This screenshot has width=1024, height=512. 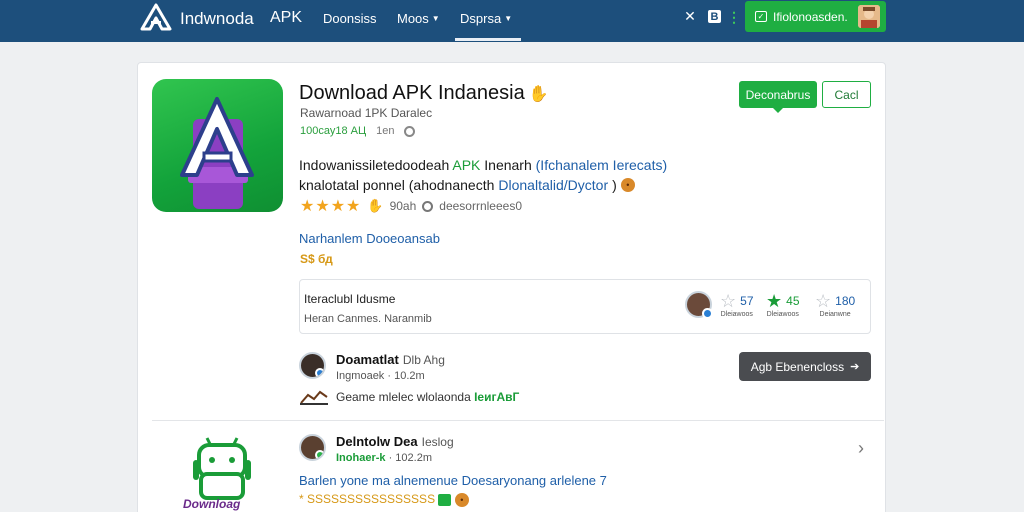 I want to click on divider, so click(x=518, y=420).